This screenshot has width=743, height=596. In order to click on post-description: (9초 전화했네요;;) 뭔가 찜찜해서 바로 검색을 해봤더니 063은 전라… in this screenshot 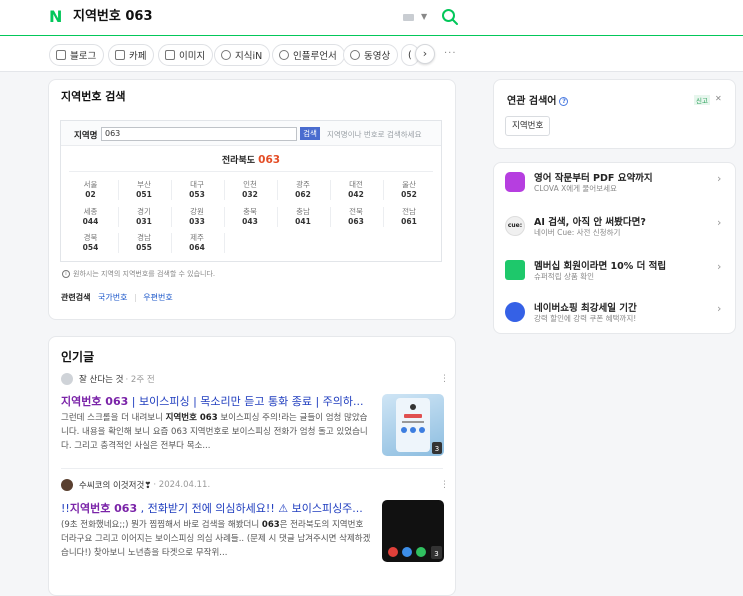, I will do `click(216, 539)`.